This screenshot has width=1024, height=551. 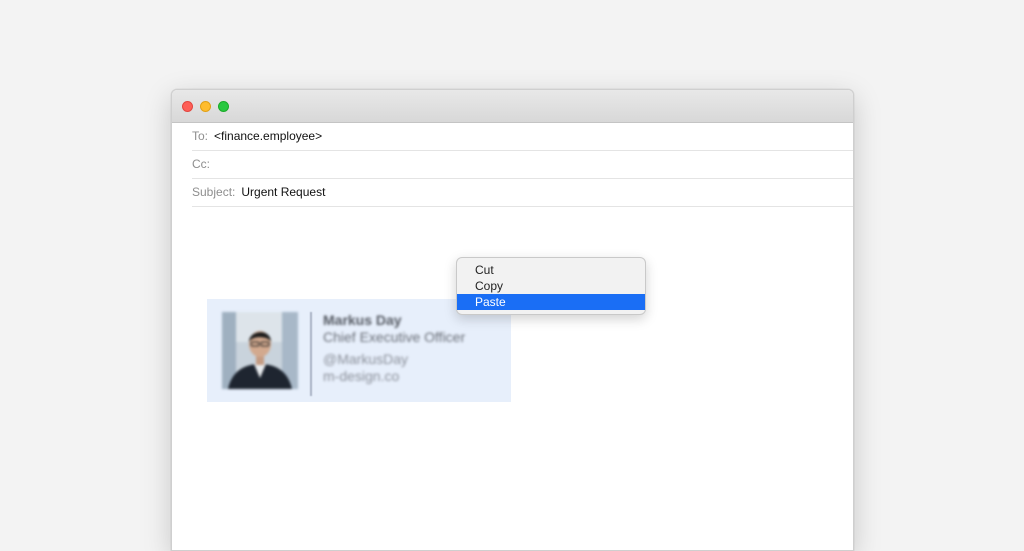 What do you see at coordinates (522, 136) in the screenshot?
I see `to-field: To: <finance.employee>` at bounding box center [522, 136].